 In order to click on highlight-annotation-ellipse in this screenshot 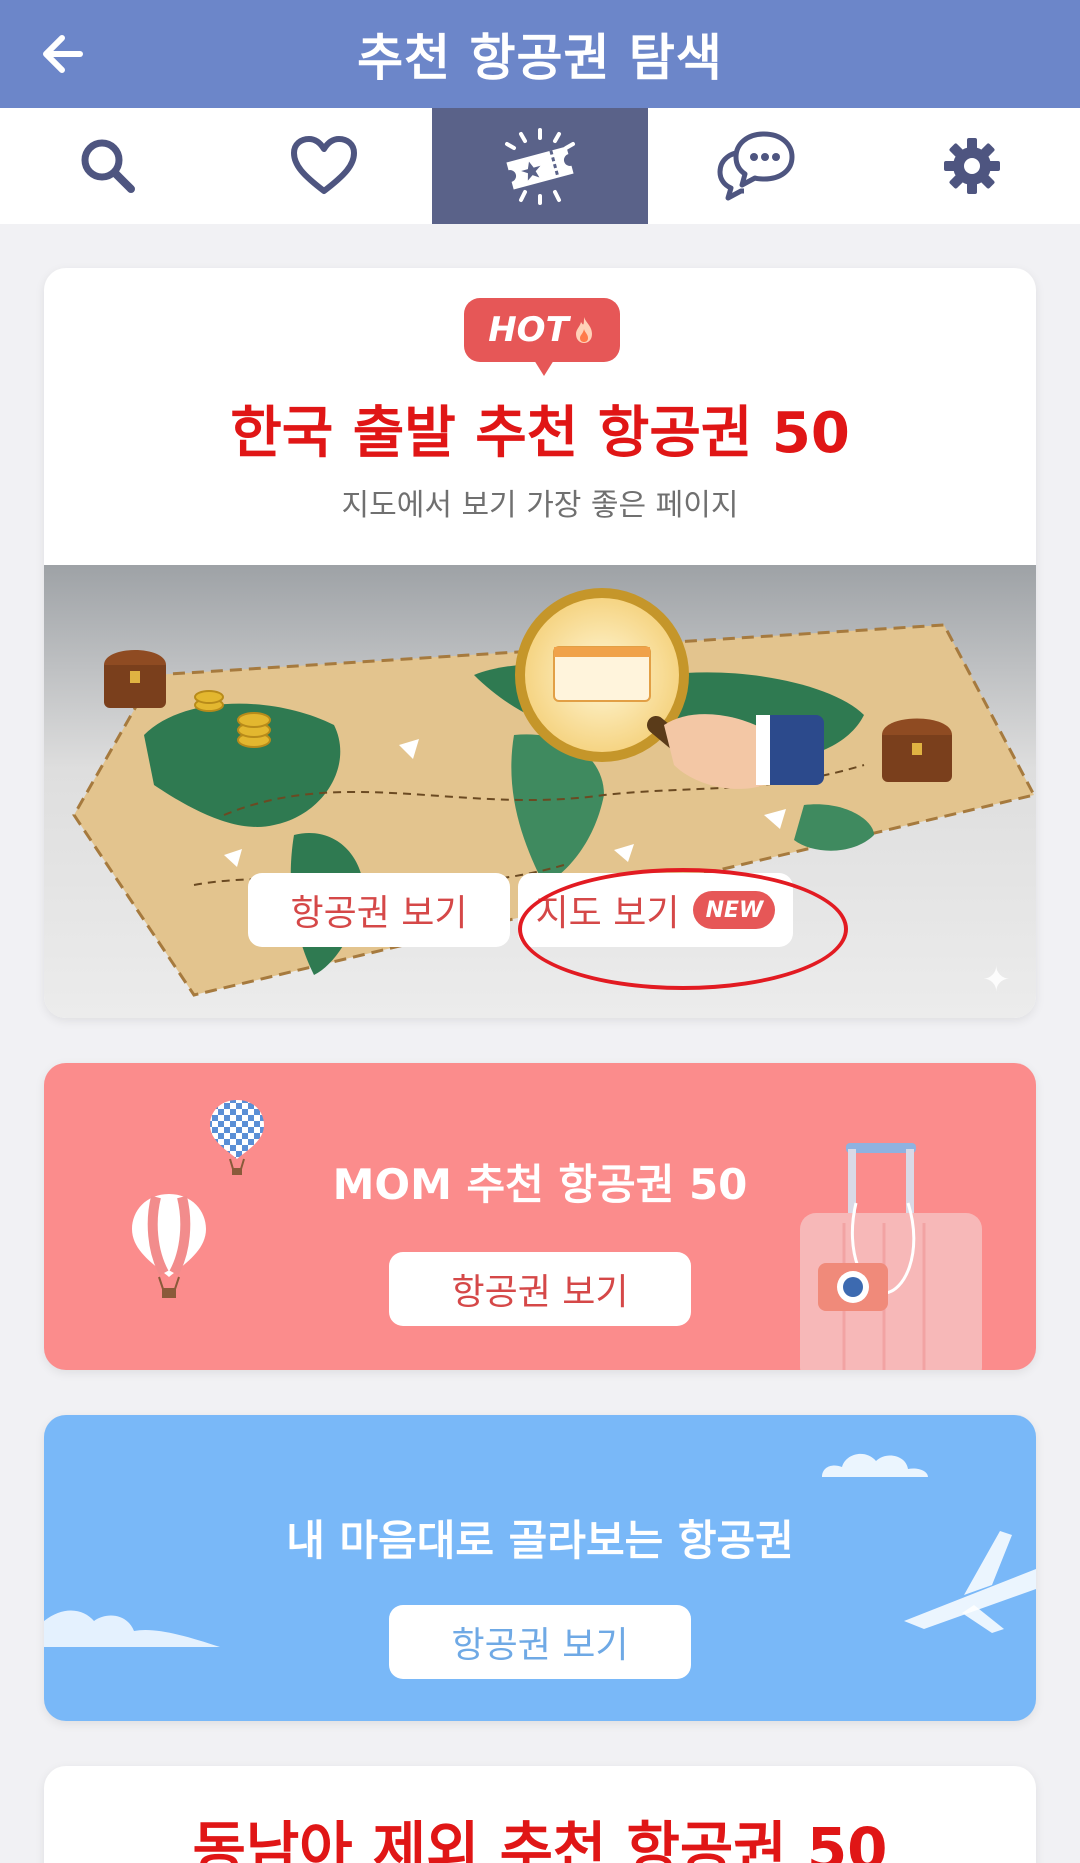, I will do `click(683, 929)`.